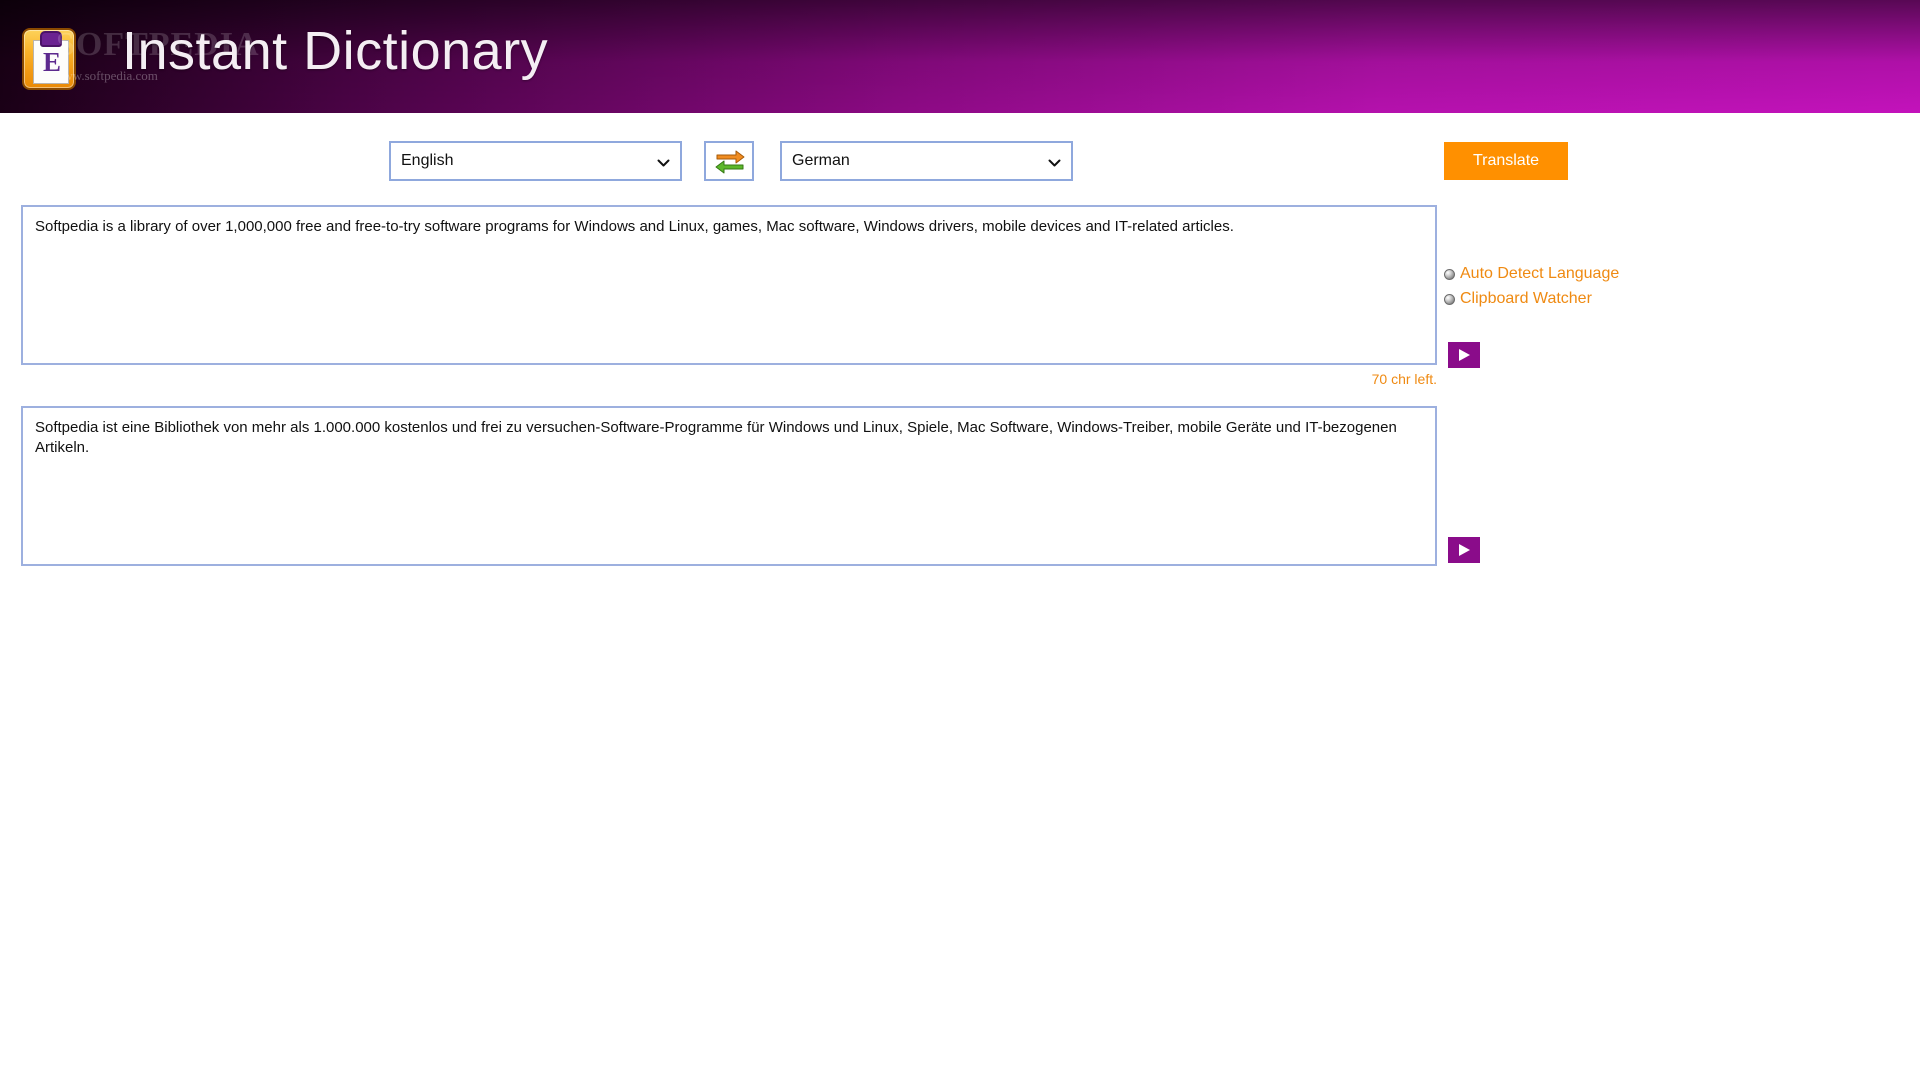  I want to click on page-title: Instant Dictionary, so click(335, 51).